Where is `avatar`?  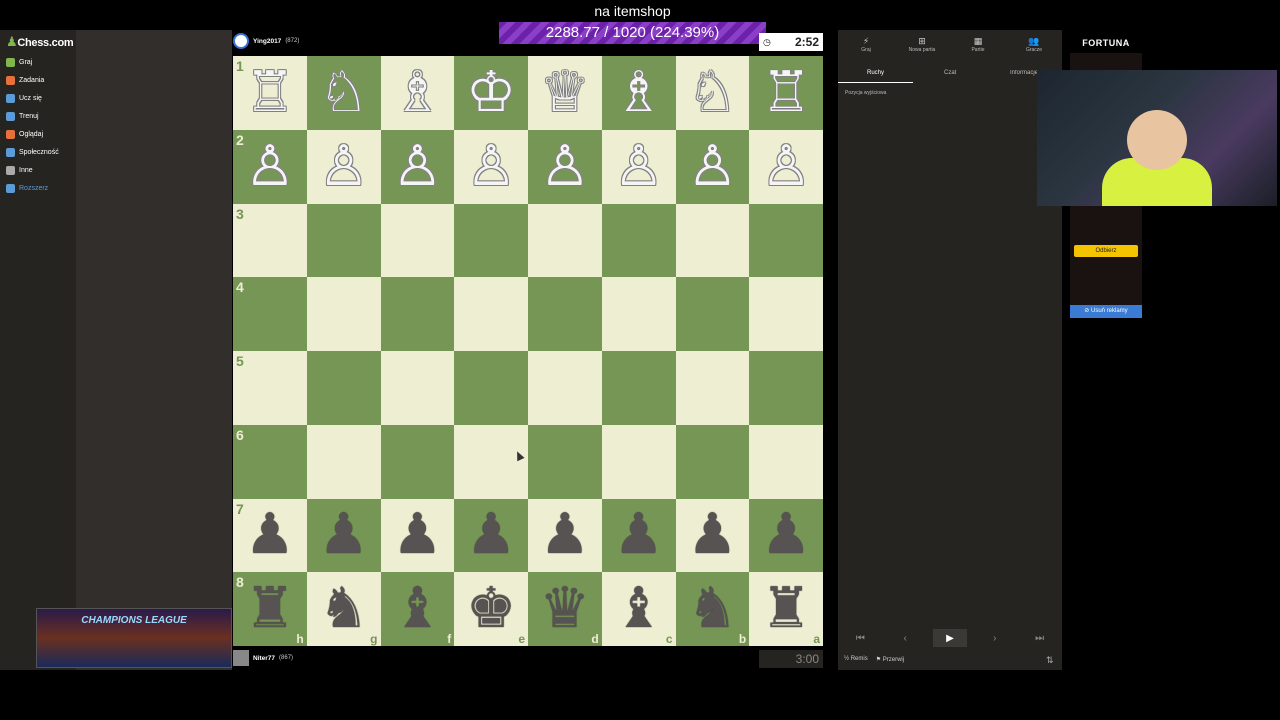 avatar is located at coordinates (241, 41).